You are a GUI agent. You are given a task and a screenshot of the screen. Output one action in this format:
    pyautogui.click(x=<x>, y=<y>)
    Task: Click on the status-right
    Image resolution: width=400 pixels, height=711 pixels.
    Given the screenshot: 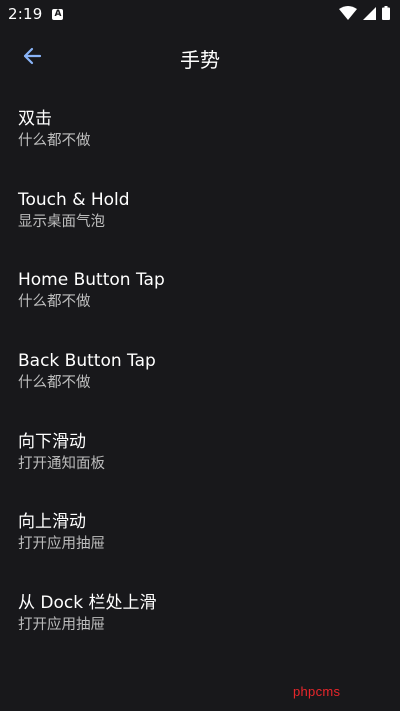 What is the action you would take?
    pyautogui.click(x=364, y=14)
    